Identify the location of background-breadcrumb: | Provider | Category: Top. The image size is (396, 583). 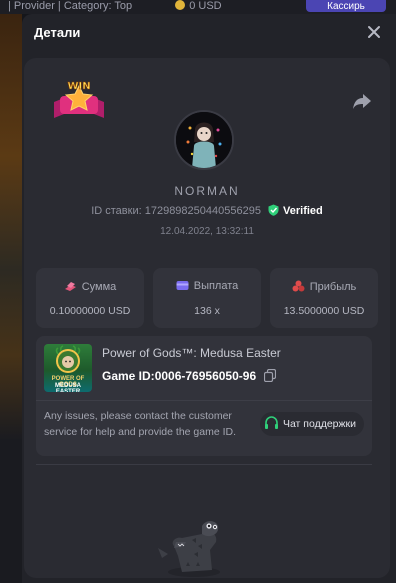
(70, 6).